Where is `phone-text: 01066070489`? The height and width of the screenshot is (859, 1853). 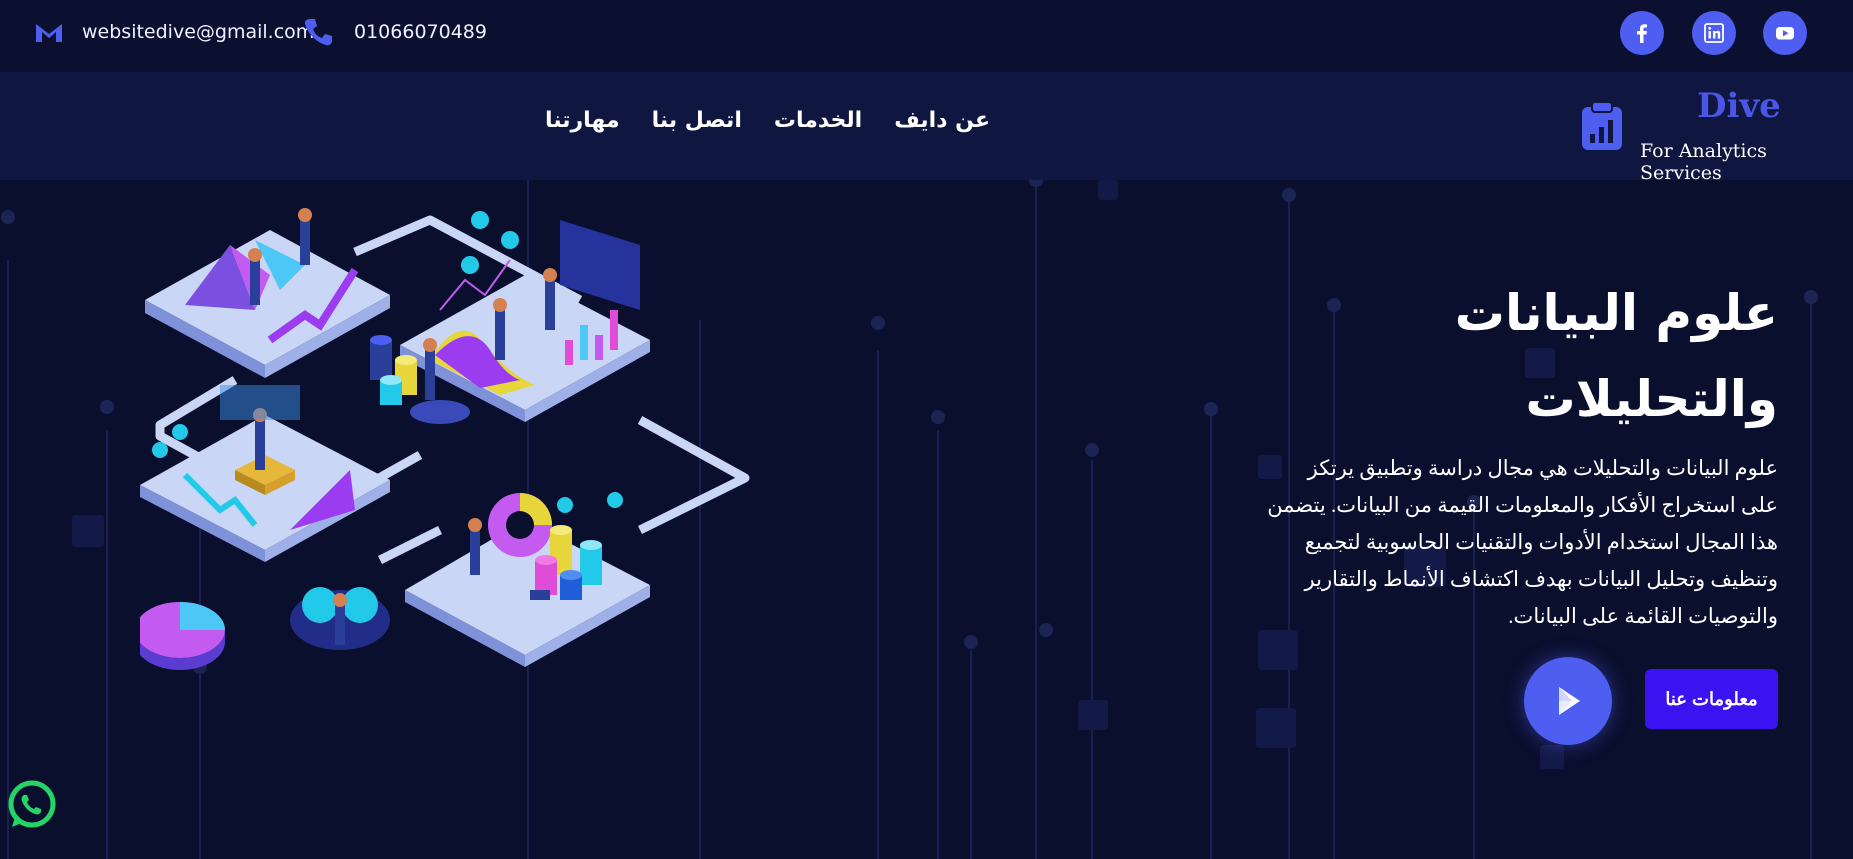 phone-text: 01066070489 is located at coordinates (420, 32).